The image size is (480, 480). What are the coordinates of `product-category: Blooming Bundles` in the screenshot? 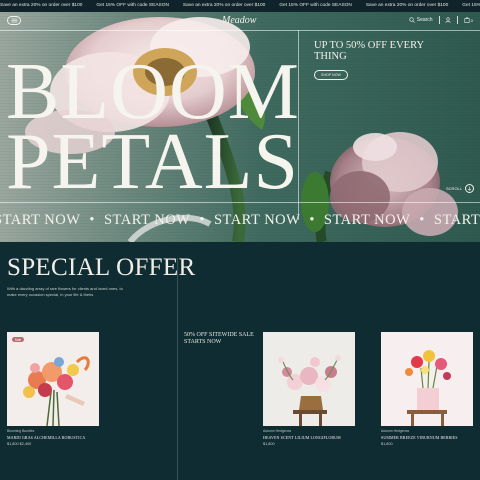 It's located at (21, 431).